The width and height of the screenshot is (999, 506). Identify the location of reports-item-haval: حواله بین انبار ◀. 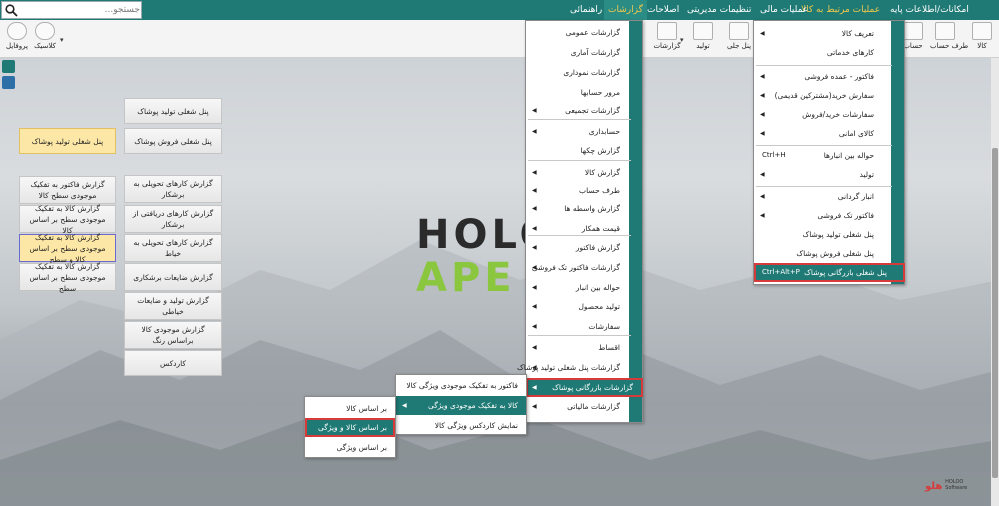
(578, 287).